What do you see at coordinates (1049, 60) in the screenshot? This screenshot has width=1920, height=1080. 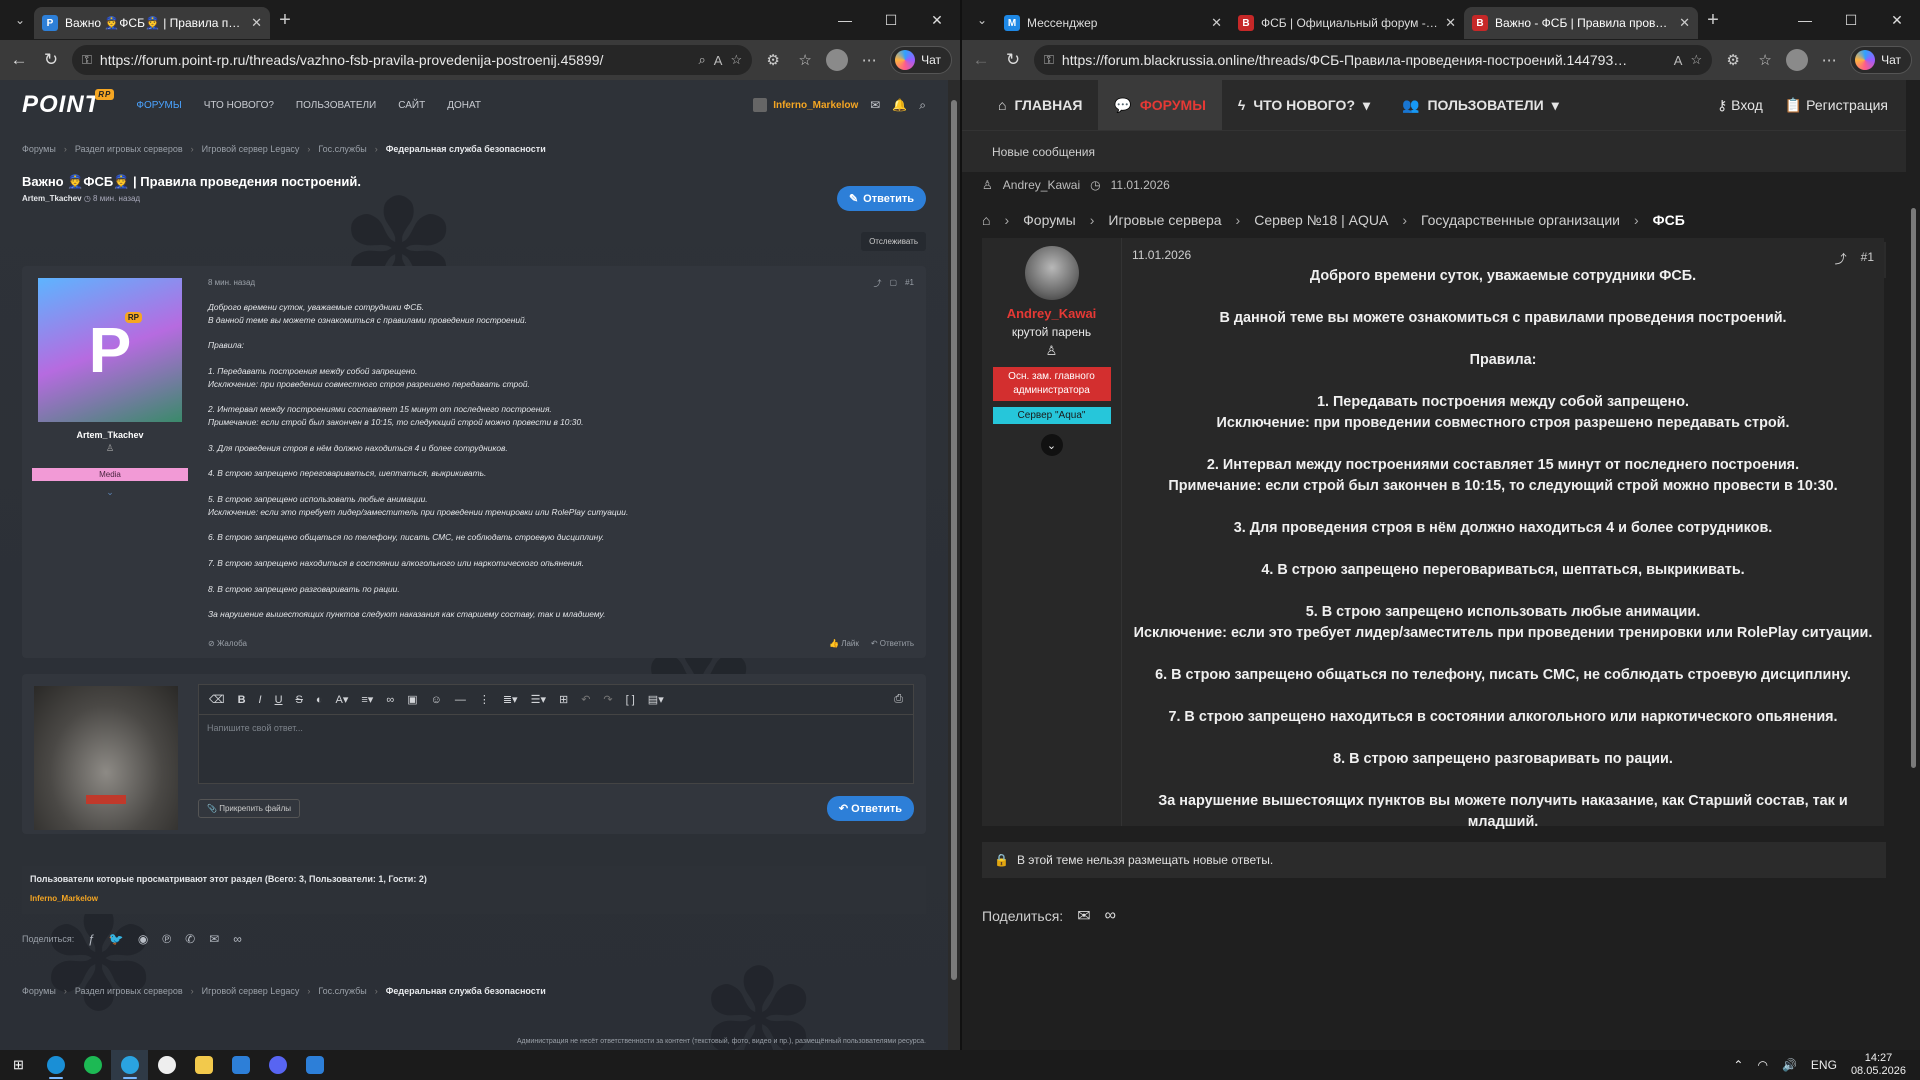 I see `site-info-icon: ⚿` at bounding box center [1049, 60].